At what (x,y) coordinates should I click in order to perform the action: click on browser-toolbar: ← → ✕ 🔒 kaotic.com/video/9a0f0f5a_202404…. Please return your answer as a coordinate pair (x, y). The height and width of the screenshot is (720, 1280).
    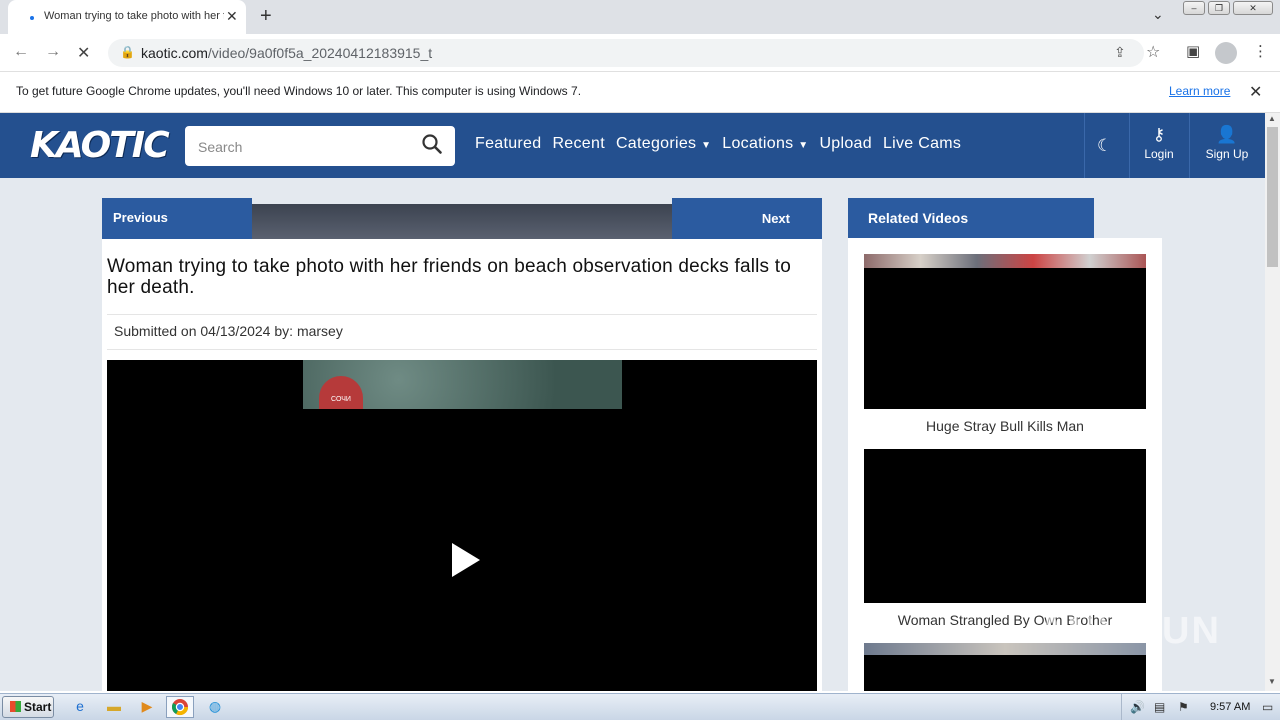
    Looking at the image, I should click on (640, 53).